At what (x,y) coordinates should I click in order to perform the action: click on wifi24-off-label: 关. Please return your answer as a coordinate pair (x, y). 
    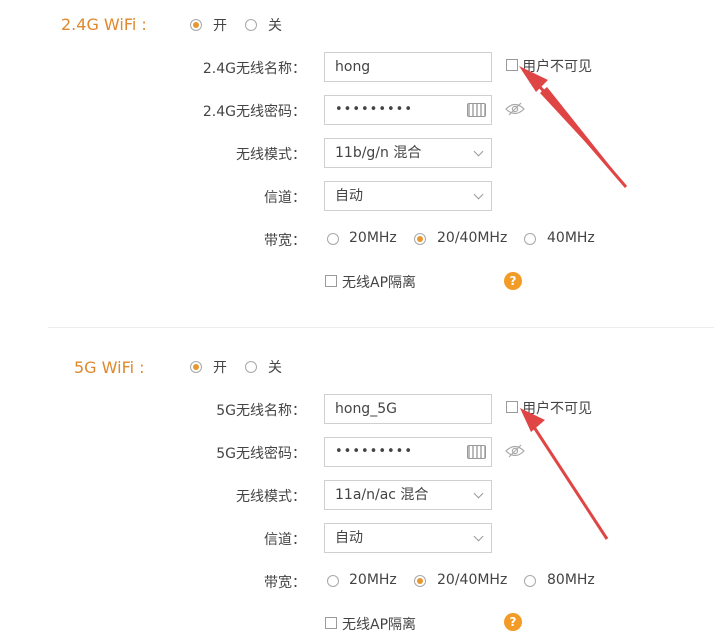
    Looking at the image, I should click on (275, 26).